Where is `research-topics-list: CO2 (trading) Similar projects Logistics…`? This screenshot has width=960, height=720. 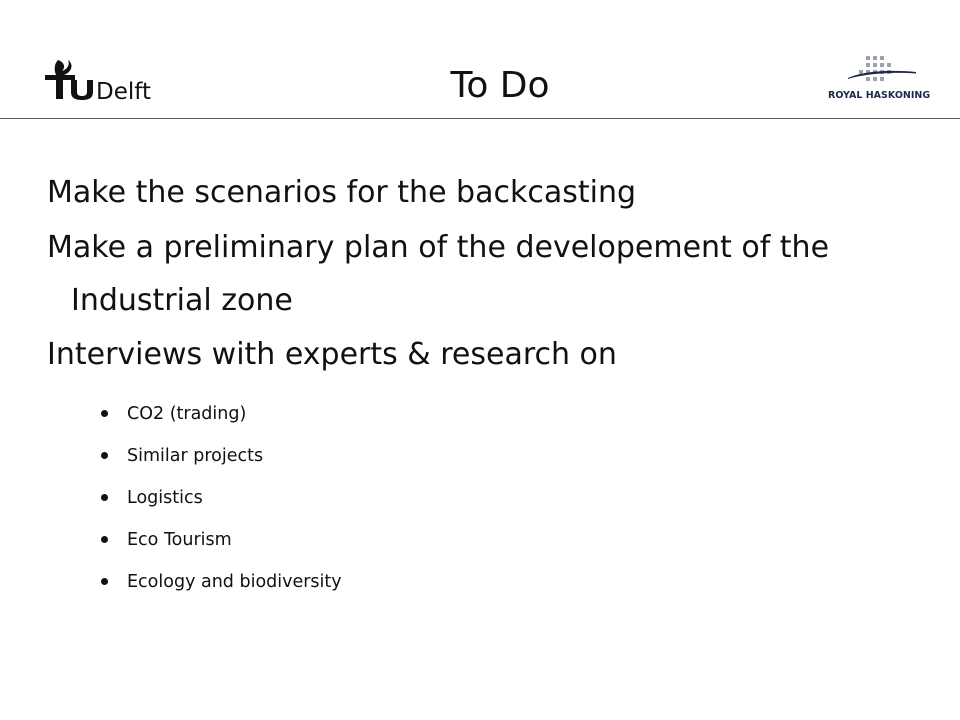
research-topics-list: CO2 (trading) Similar projects Logistics… is located at coordinates (220, 498).